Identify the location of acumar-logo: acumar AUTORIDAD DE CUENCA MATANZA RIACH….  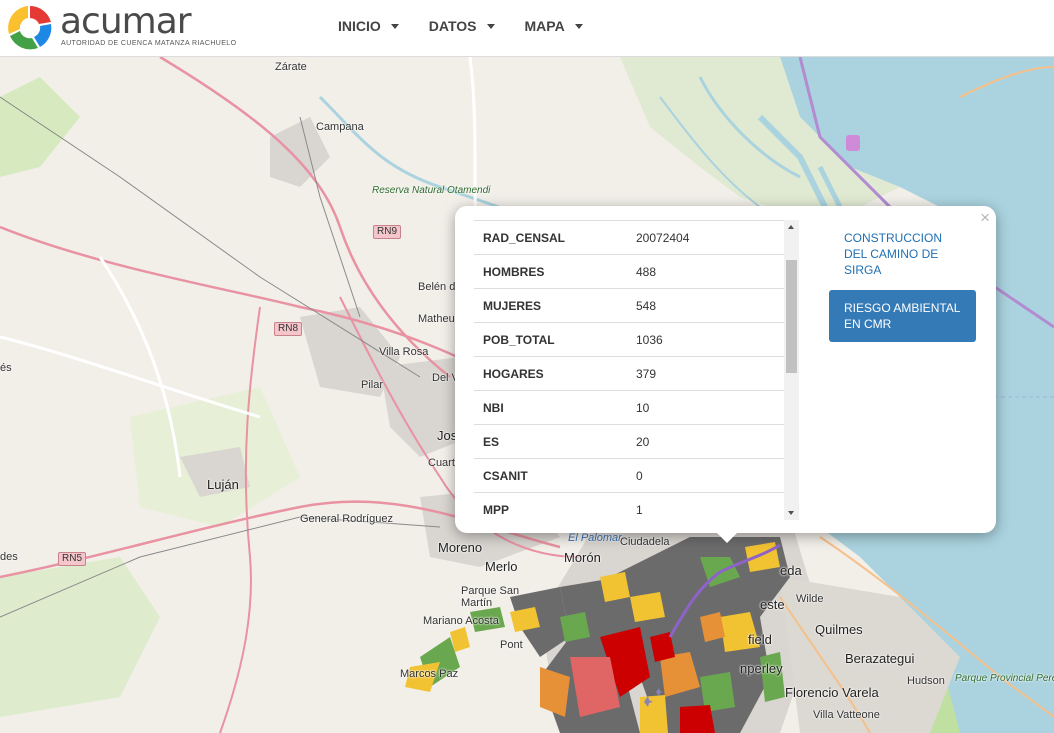
(120, 26).